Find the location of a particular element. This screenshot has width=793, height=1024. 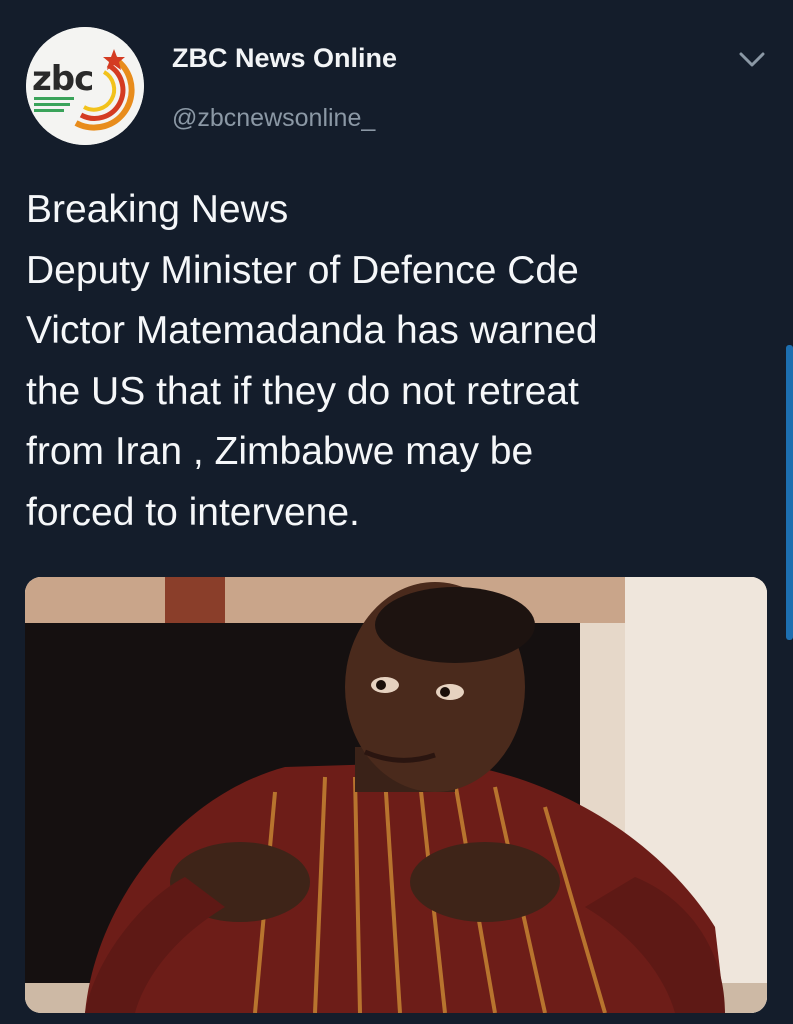

tweet-text-line: Deputy Minister of Defence Cde is located at coordinates (302, 270).